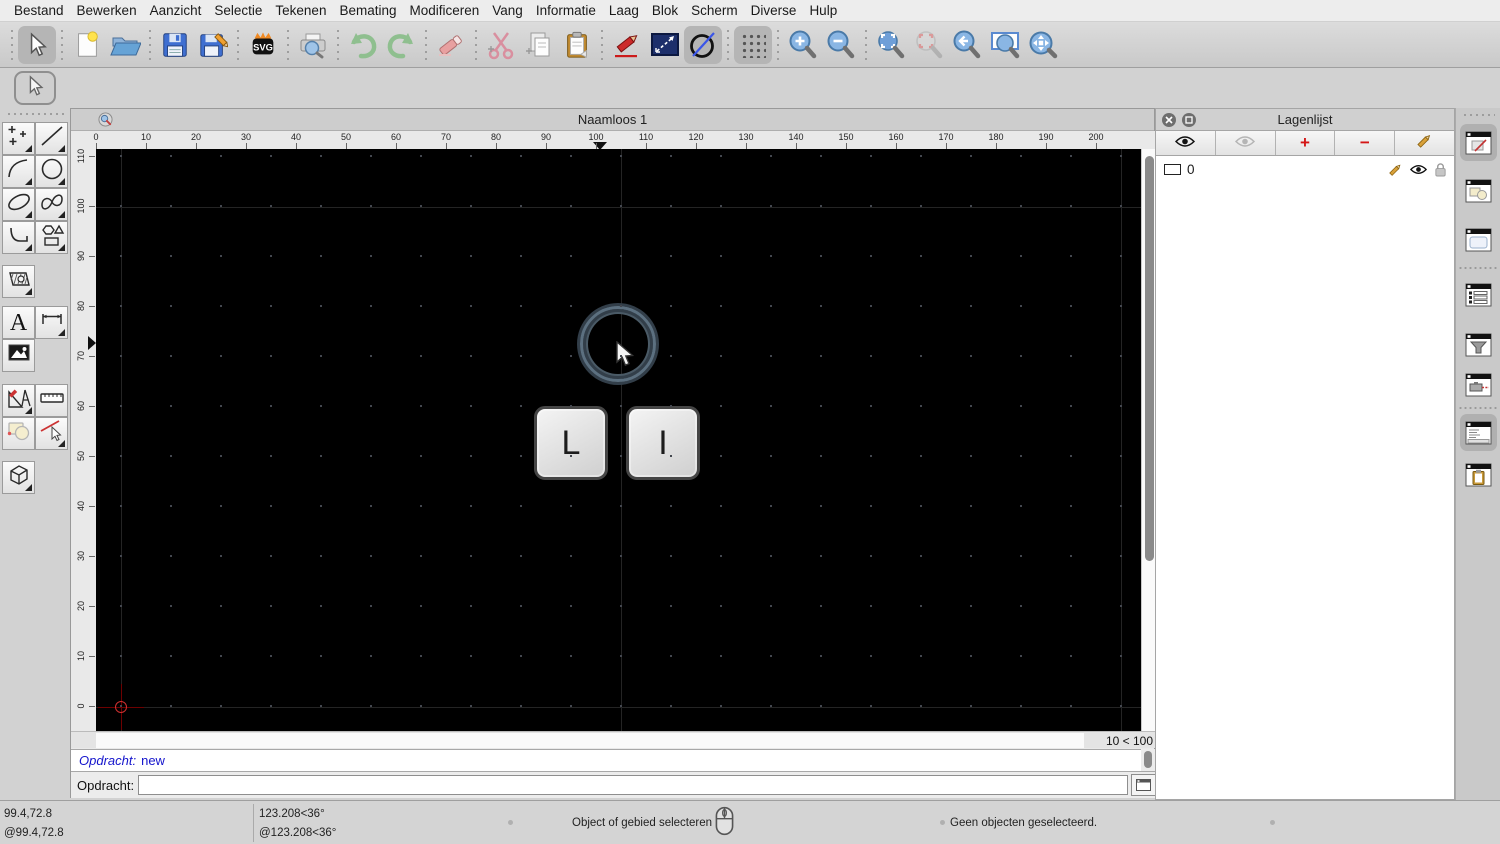  Describe the element at coordinates (213, 45) in the screenshot. I see `save-as-button` at that location.